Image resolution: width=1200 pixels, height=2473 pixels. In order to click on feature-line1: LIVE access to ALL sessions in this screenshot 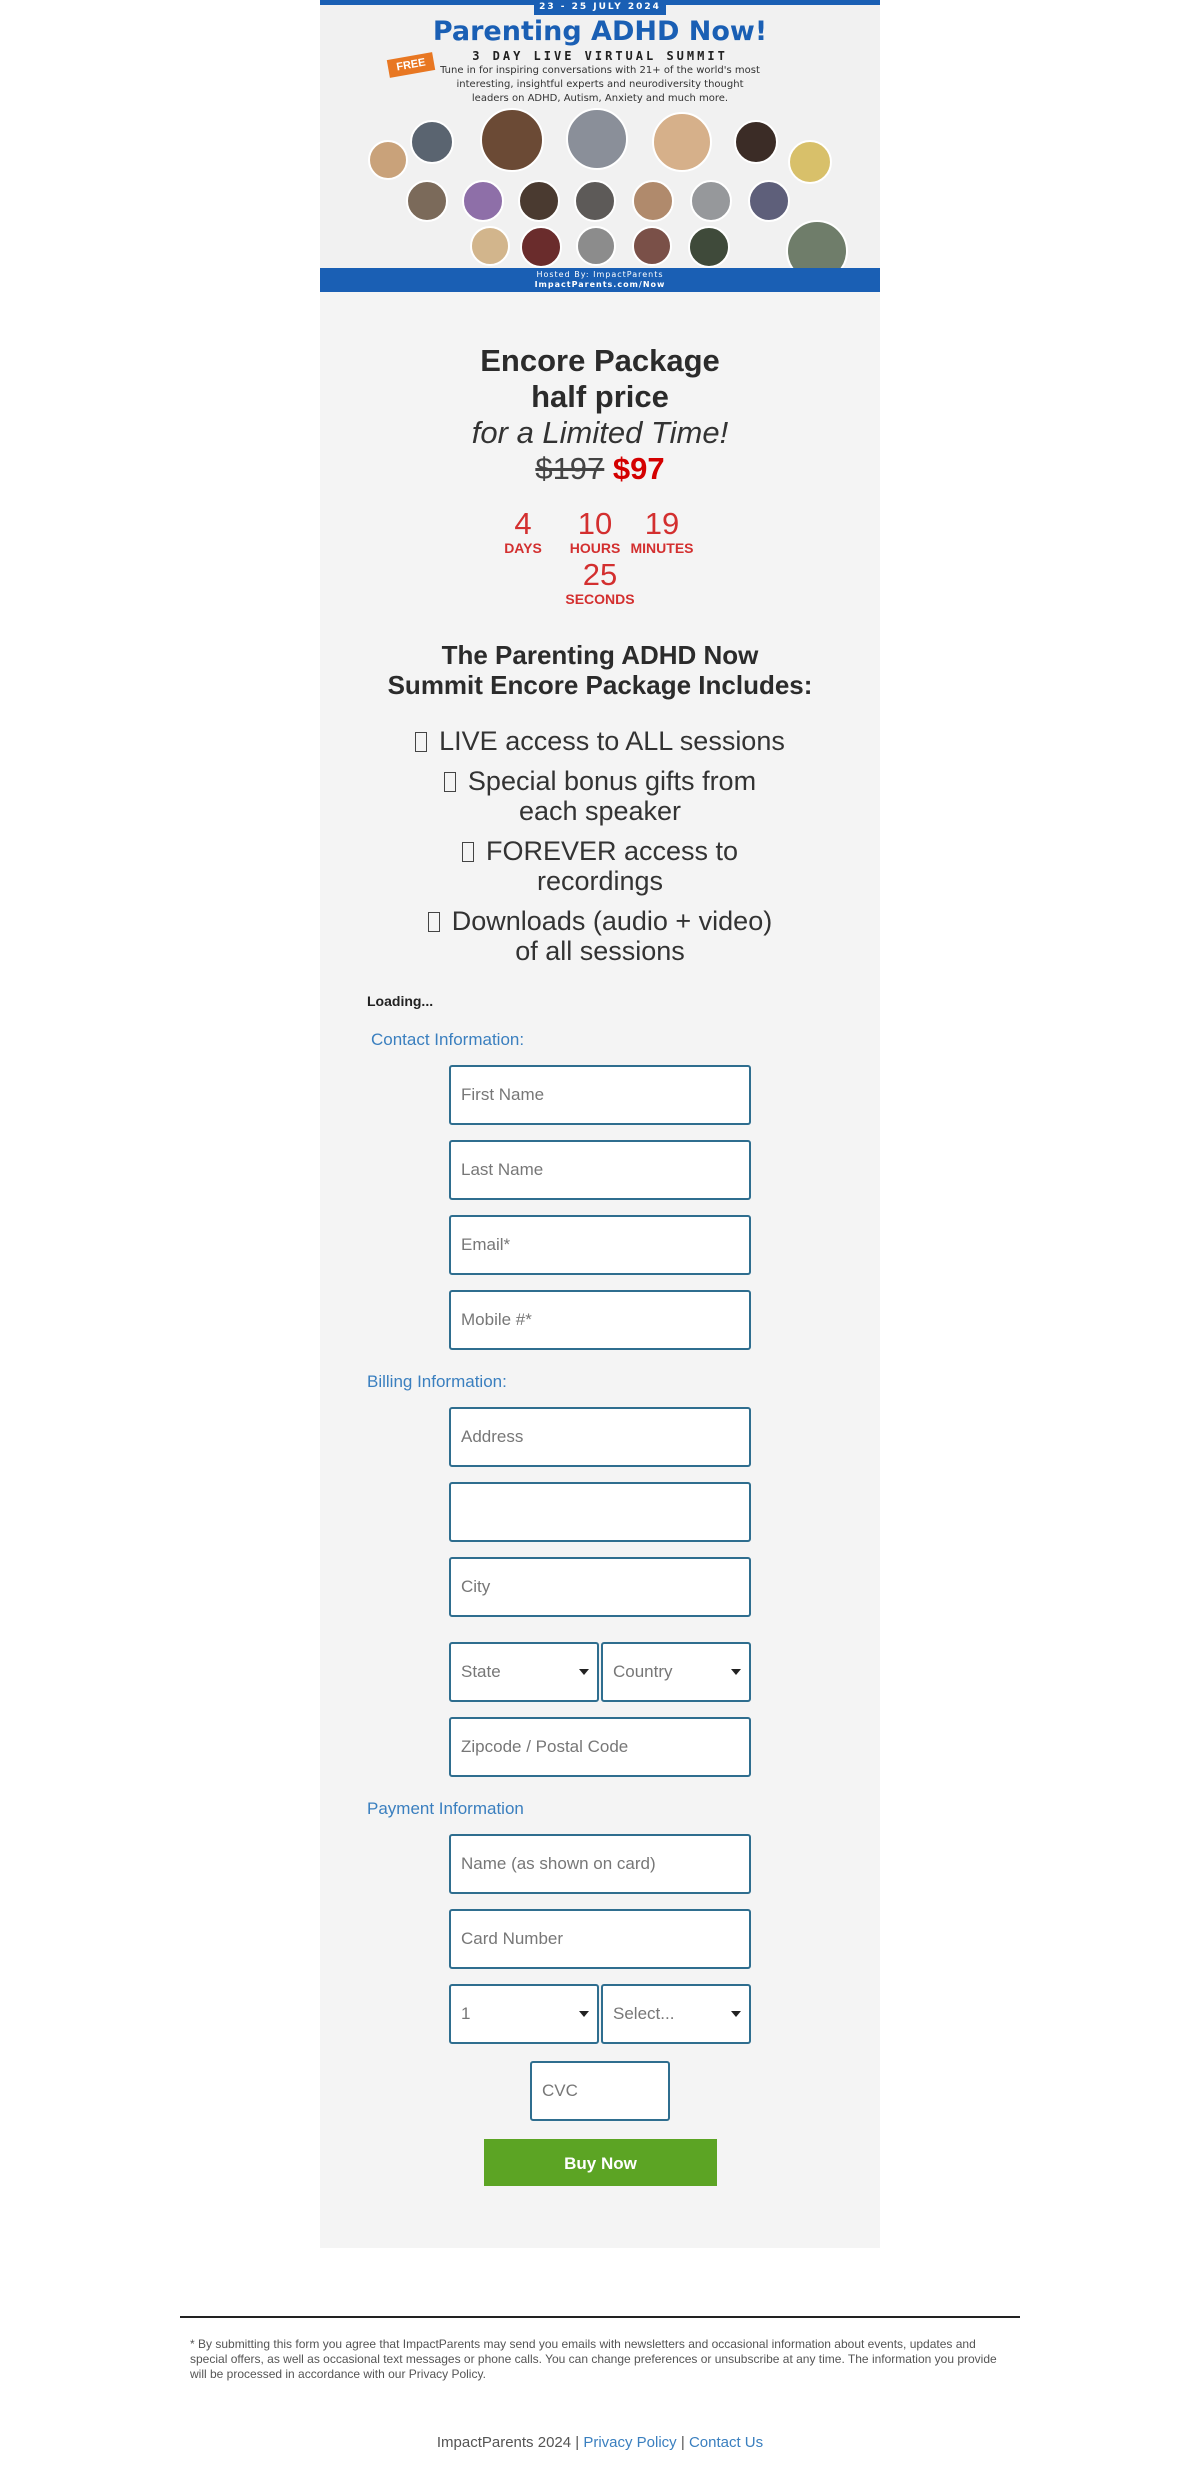, I will do `click(612, 741)`.